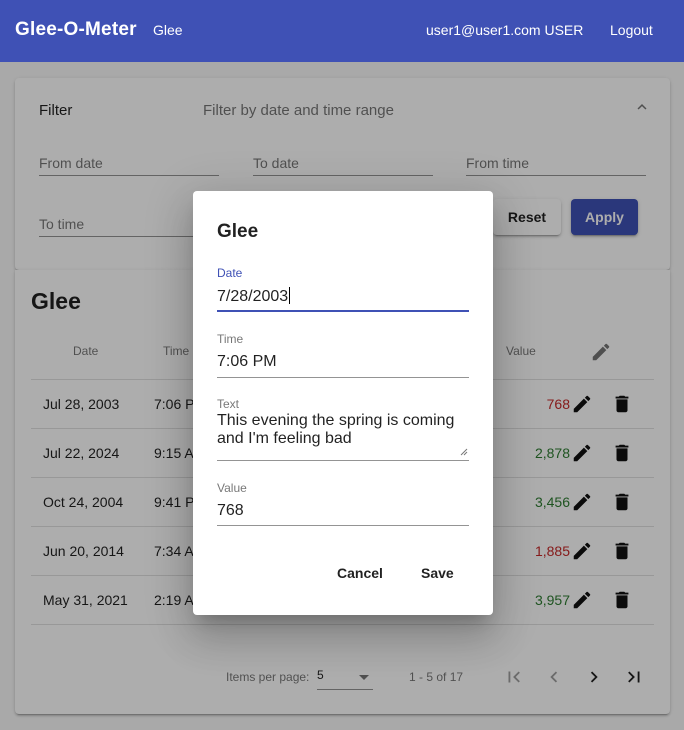  Describe the element at coordinates (228, 404) in the screenshot. I see `text-label: Text` at that location.